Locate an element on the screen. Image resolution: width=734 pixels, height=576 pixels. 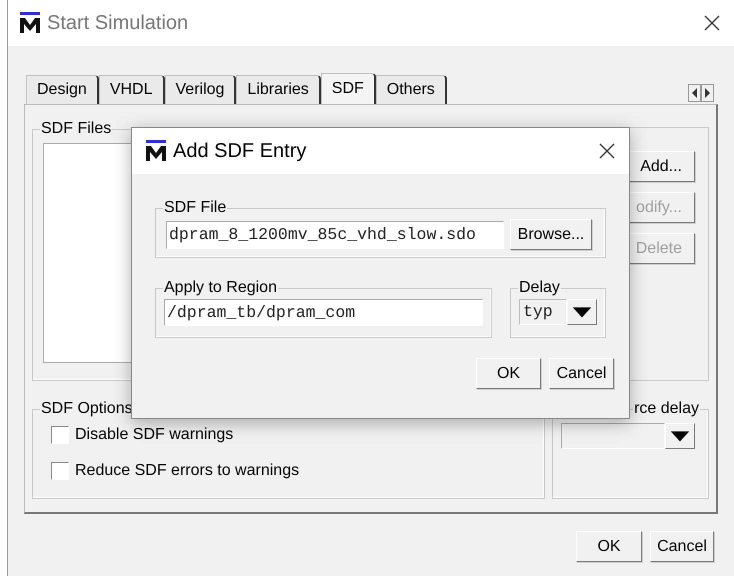
delay-select: typ is located at coordinates (543, 312).